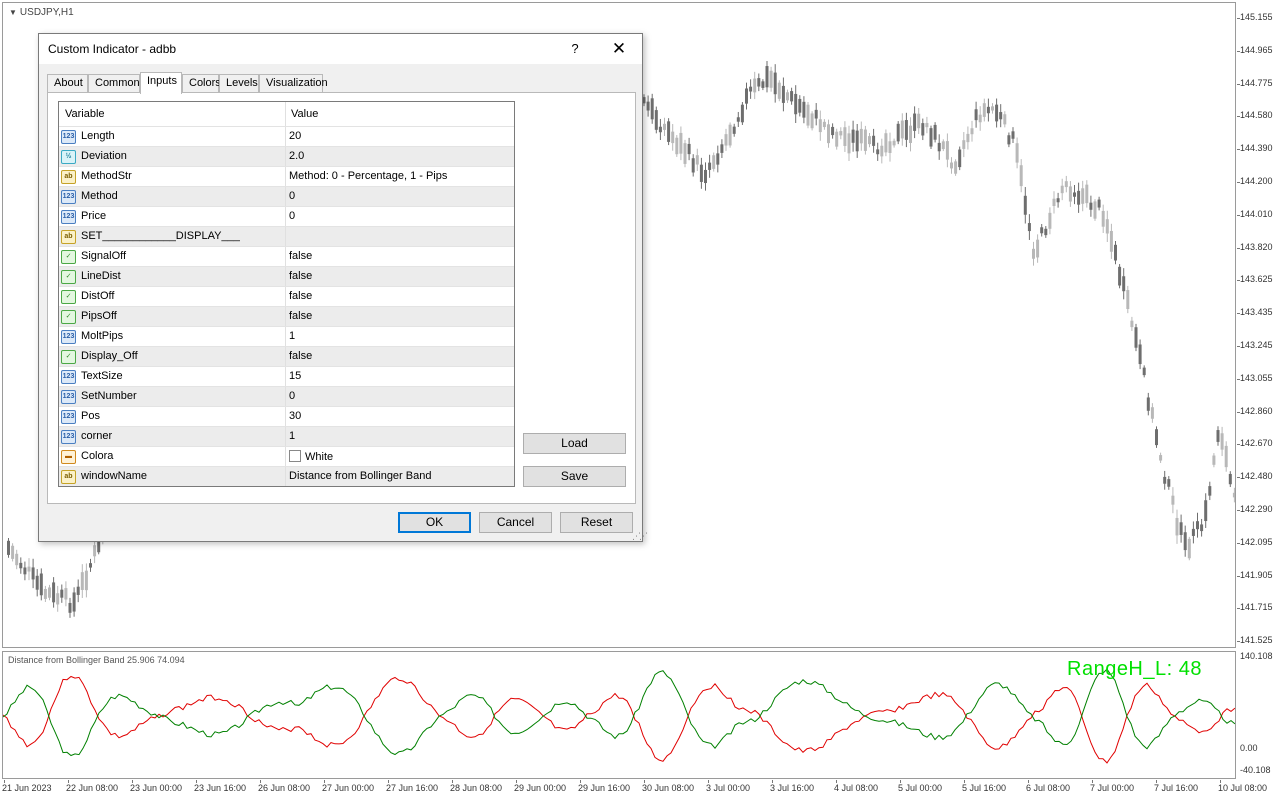  Describe the element at coordinates (201, 83) in the screenshot. I see `tab-colors: Colors` at that location.